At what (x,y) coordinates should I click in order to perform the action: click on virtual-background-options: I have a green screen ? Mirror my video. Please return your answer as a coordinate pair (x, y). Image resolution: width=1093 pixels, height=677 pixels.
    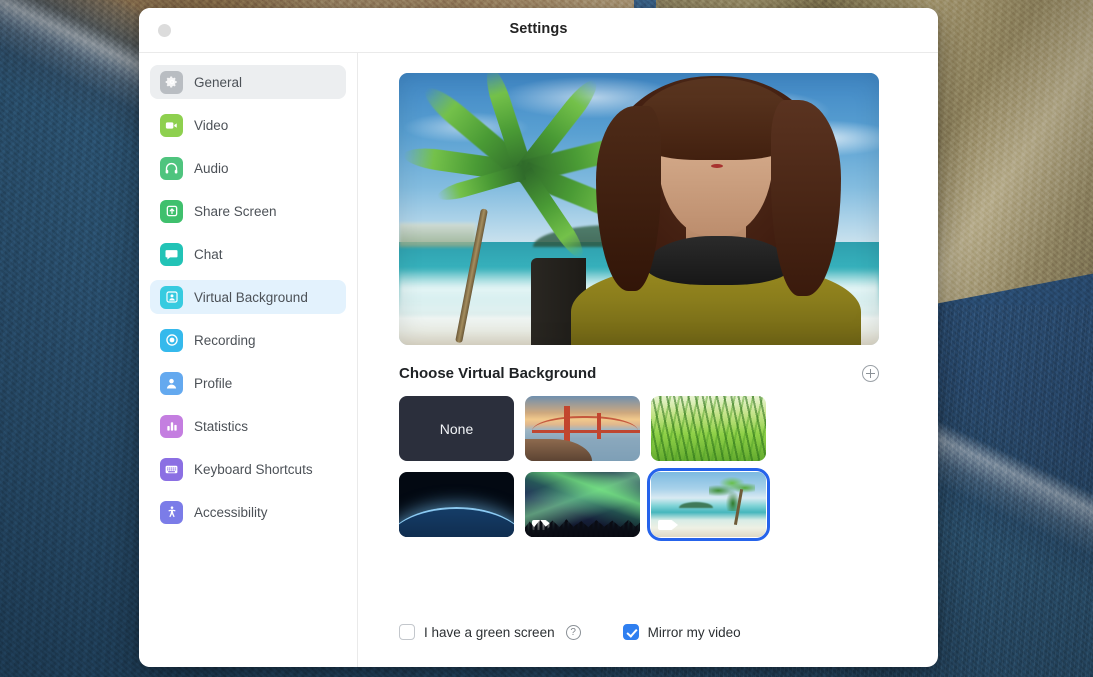
    Looking at the image, I should click on (570, 632).